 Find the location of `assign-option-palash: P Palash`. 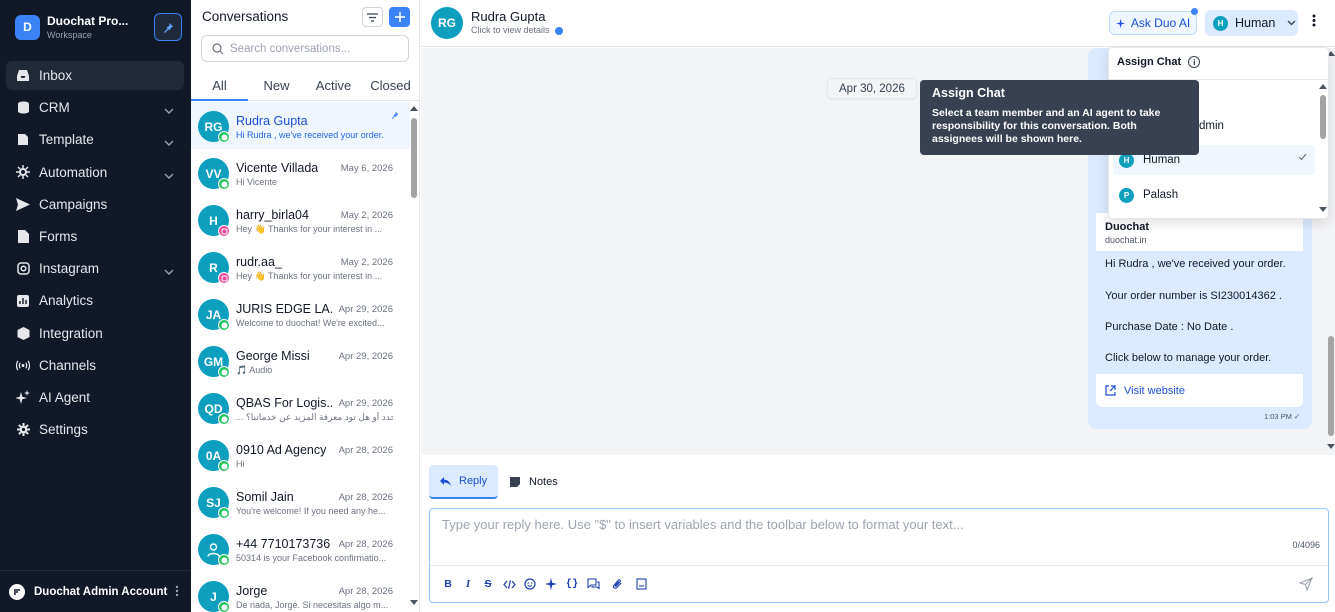

assign-option-palash: P Palash is located at coordinates (1214, 195).